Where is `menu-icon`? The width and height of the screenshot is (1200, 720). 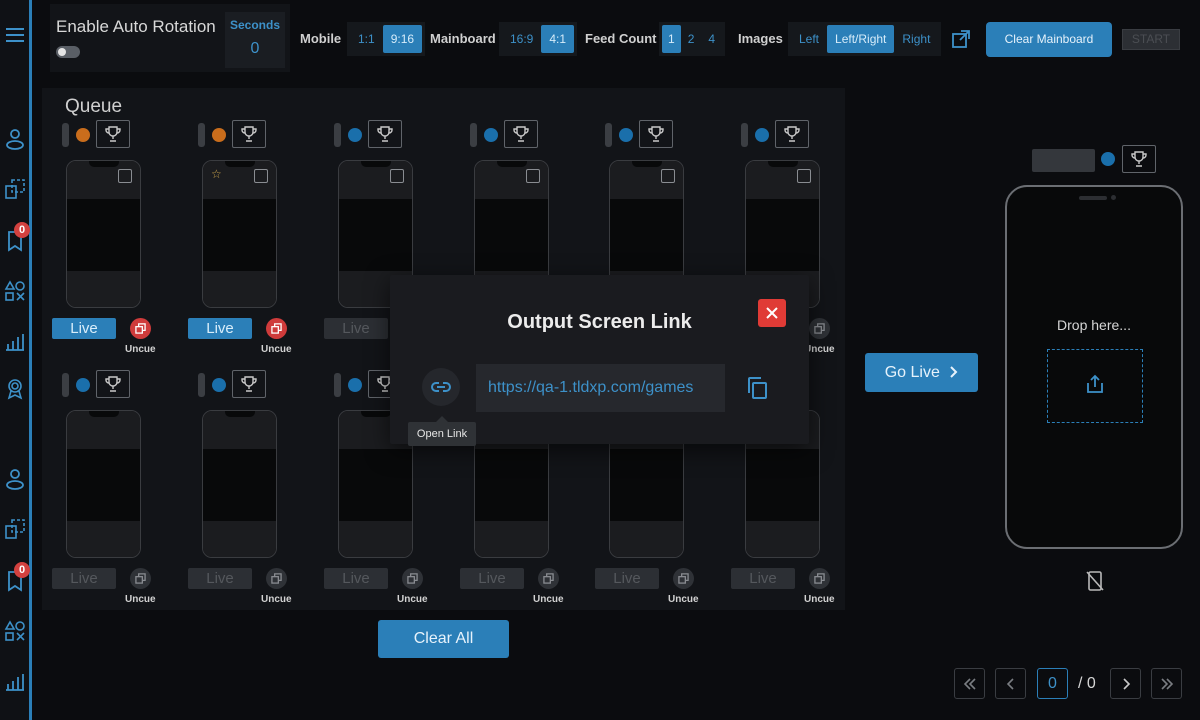 menu-icon is located at coordinates (15, 35).